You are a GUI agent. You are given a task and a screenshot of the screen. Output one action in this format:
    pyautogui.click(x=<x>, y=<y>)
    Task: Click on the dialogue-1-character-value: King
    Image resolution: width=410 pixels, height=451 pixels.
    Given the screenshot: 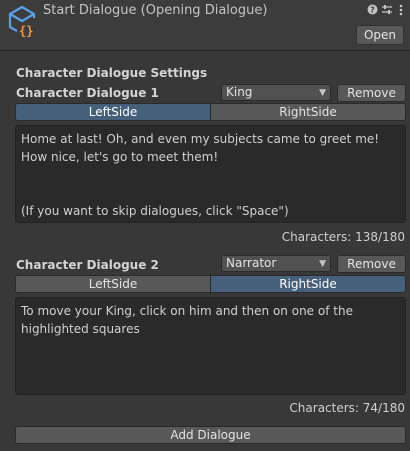 What is the action you would take?
    pyautogui.click(x=239, y=92)
    